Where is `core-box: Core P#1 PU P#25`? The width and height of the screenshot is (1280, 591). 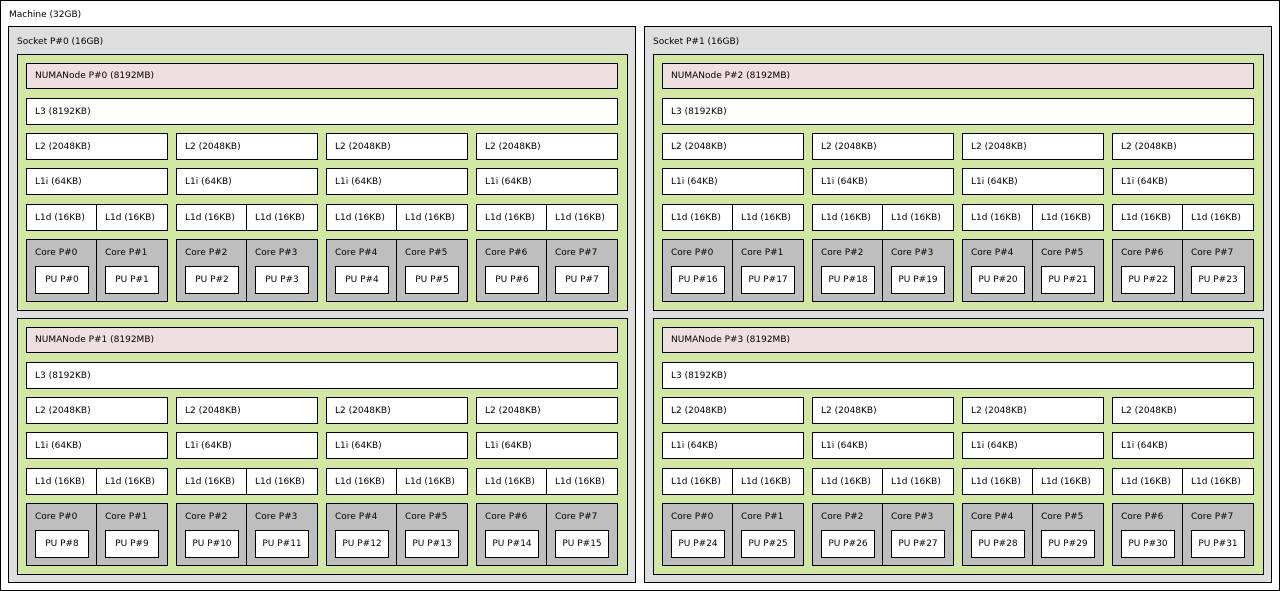 core-box: Core P#1 PU P#25 is located at coordinates (768, 534).